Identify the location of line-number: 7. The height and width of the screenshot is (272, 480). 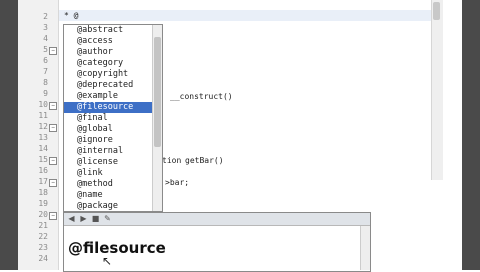
(45, 71).